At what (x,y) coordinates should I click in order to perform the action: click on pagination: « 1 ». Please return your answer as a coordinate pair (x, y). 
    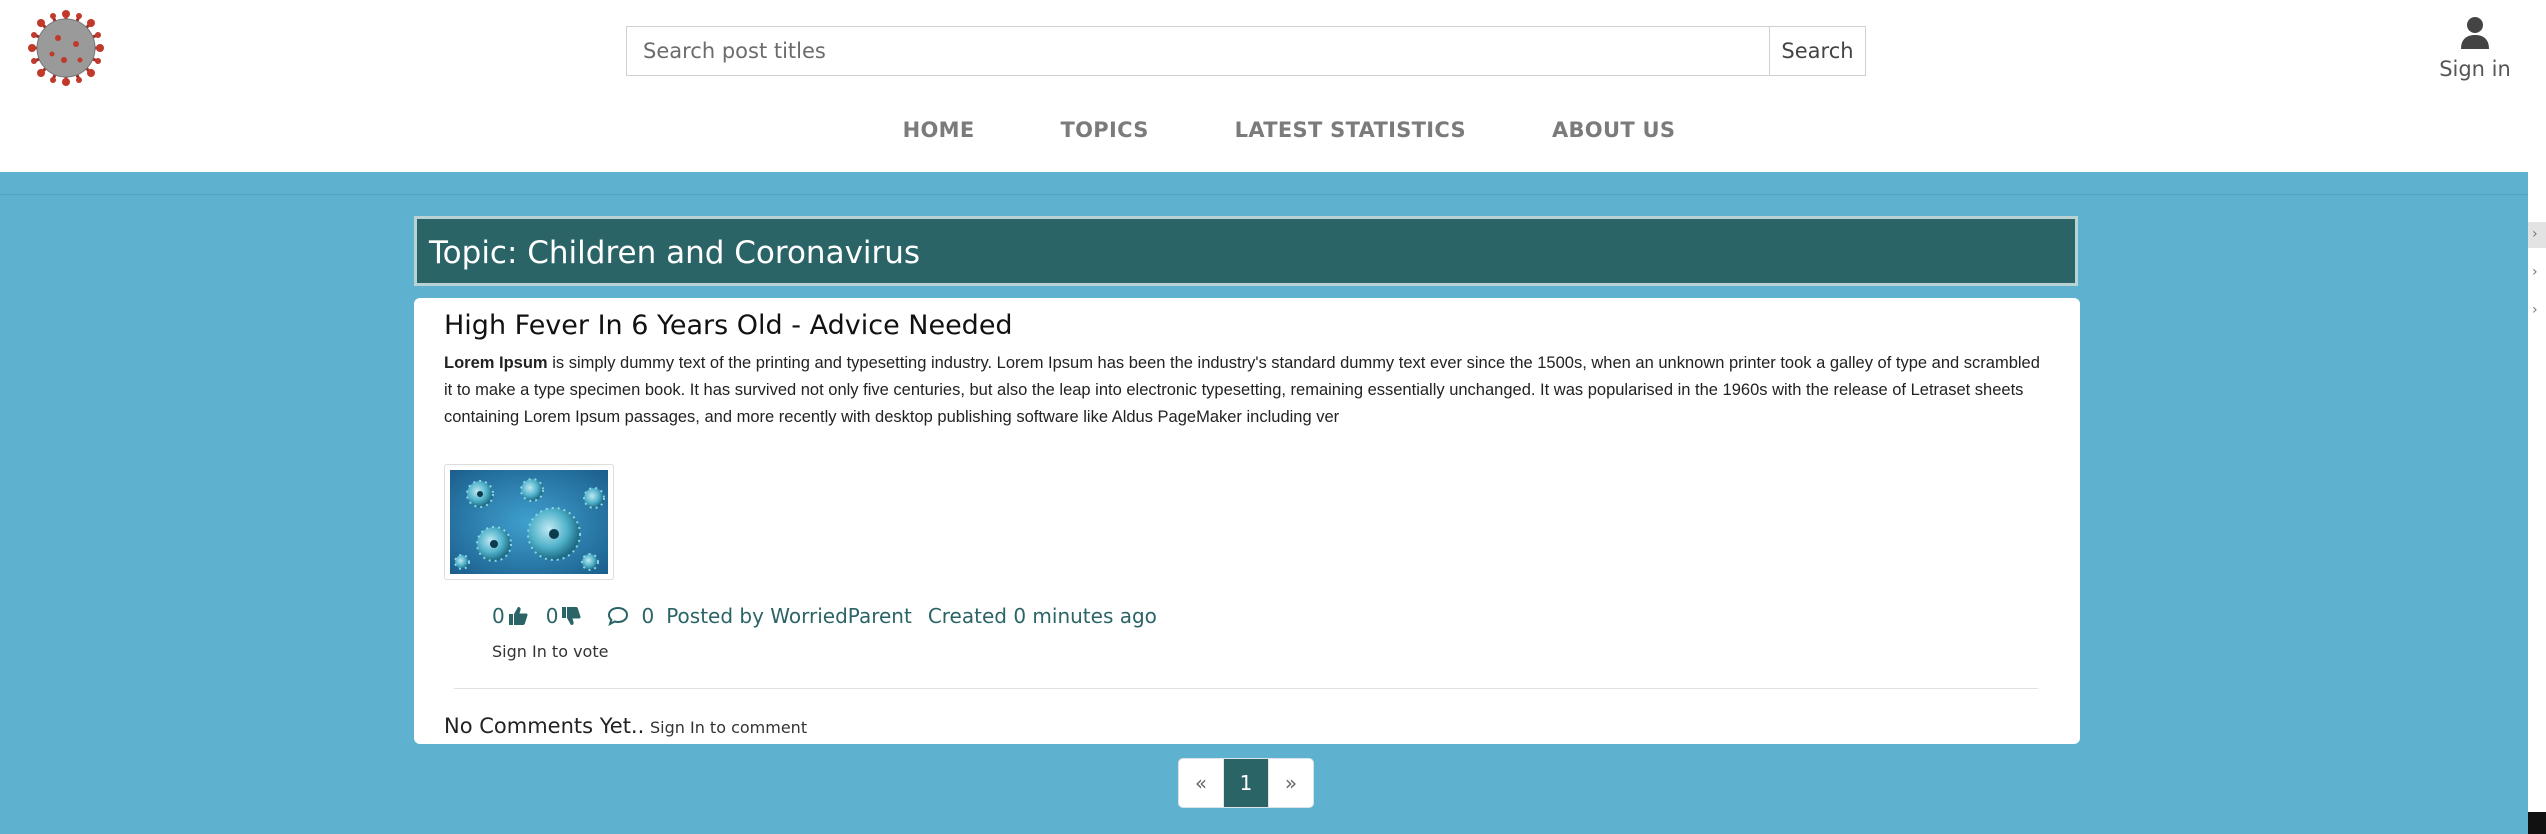
    Looking at the image, I should click on (1246, 783).